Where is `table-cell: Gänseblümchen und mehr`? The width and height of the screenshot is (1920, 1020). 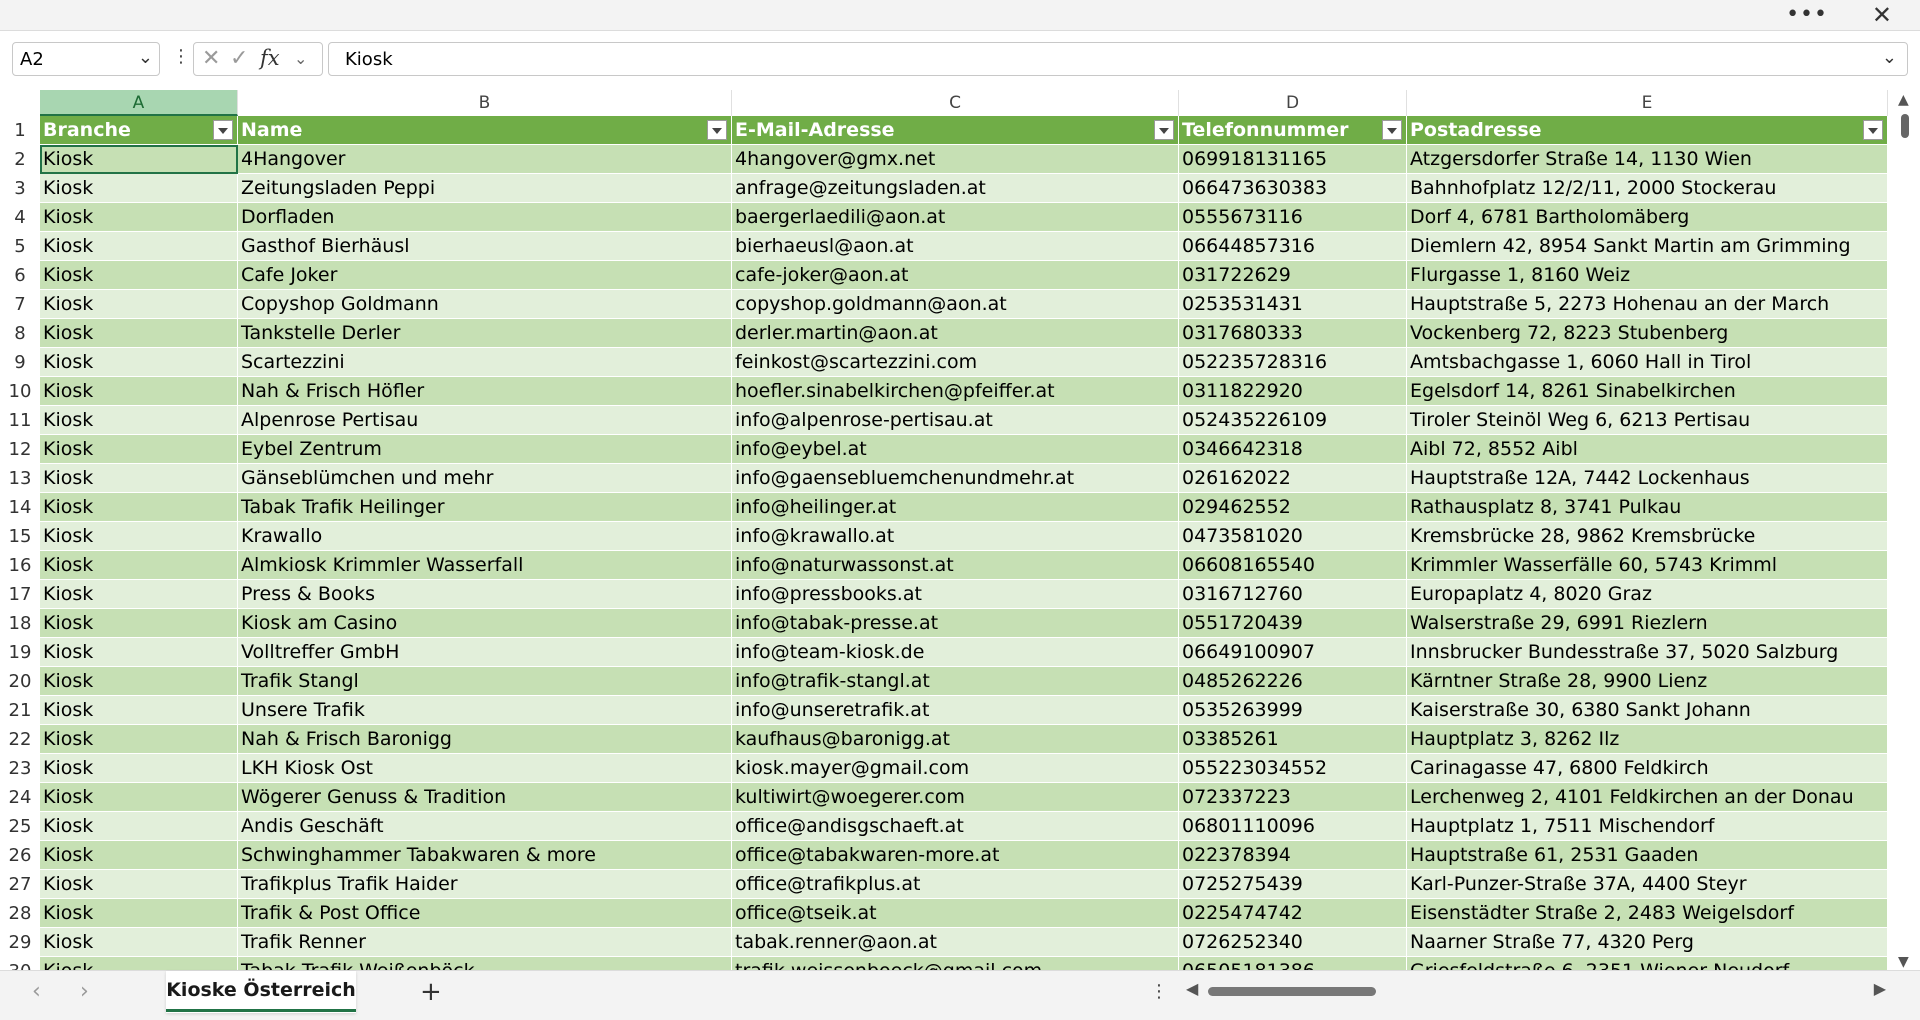
table-cell: Gänseblümchen und mehr is located at coordinates (485, 478).